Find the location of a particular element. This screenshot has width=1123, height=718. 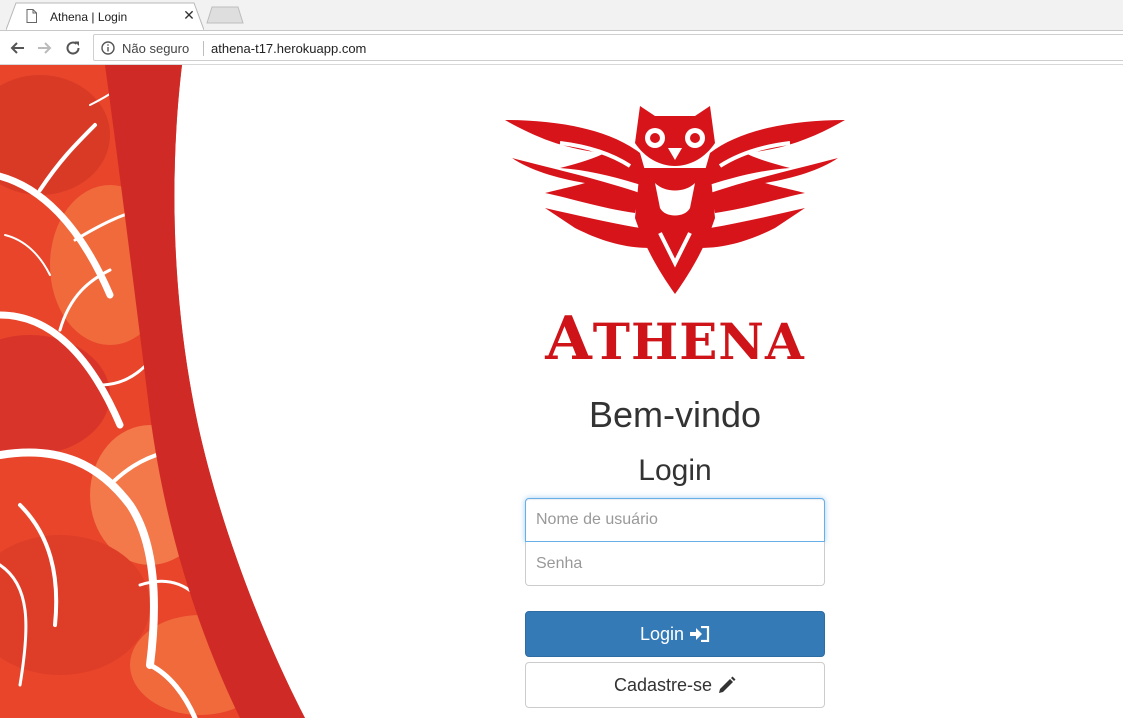

forward-arrow-icon is located at coordinates (45, 48).